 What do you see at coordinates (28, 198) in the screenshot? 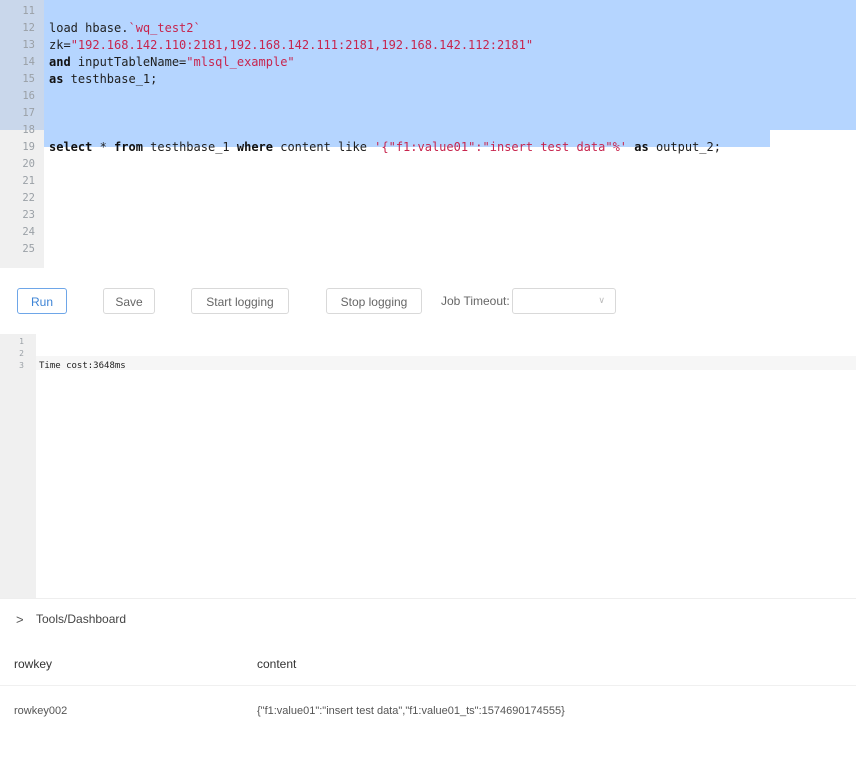
I see `line-number: 22` at bounding box center [28, 198].